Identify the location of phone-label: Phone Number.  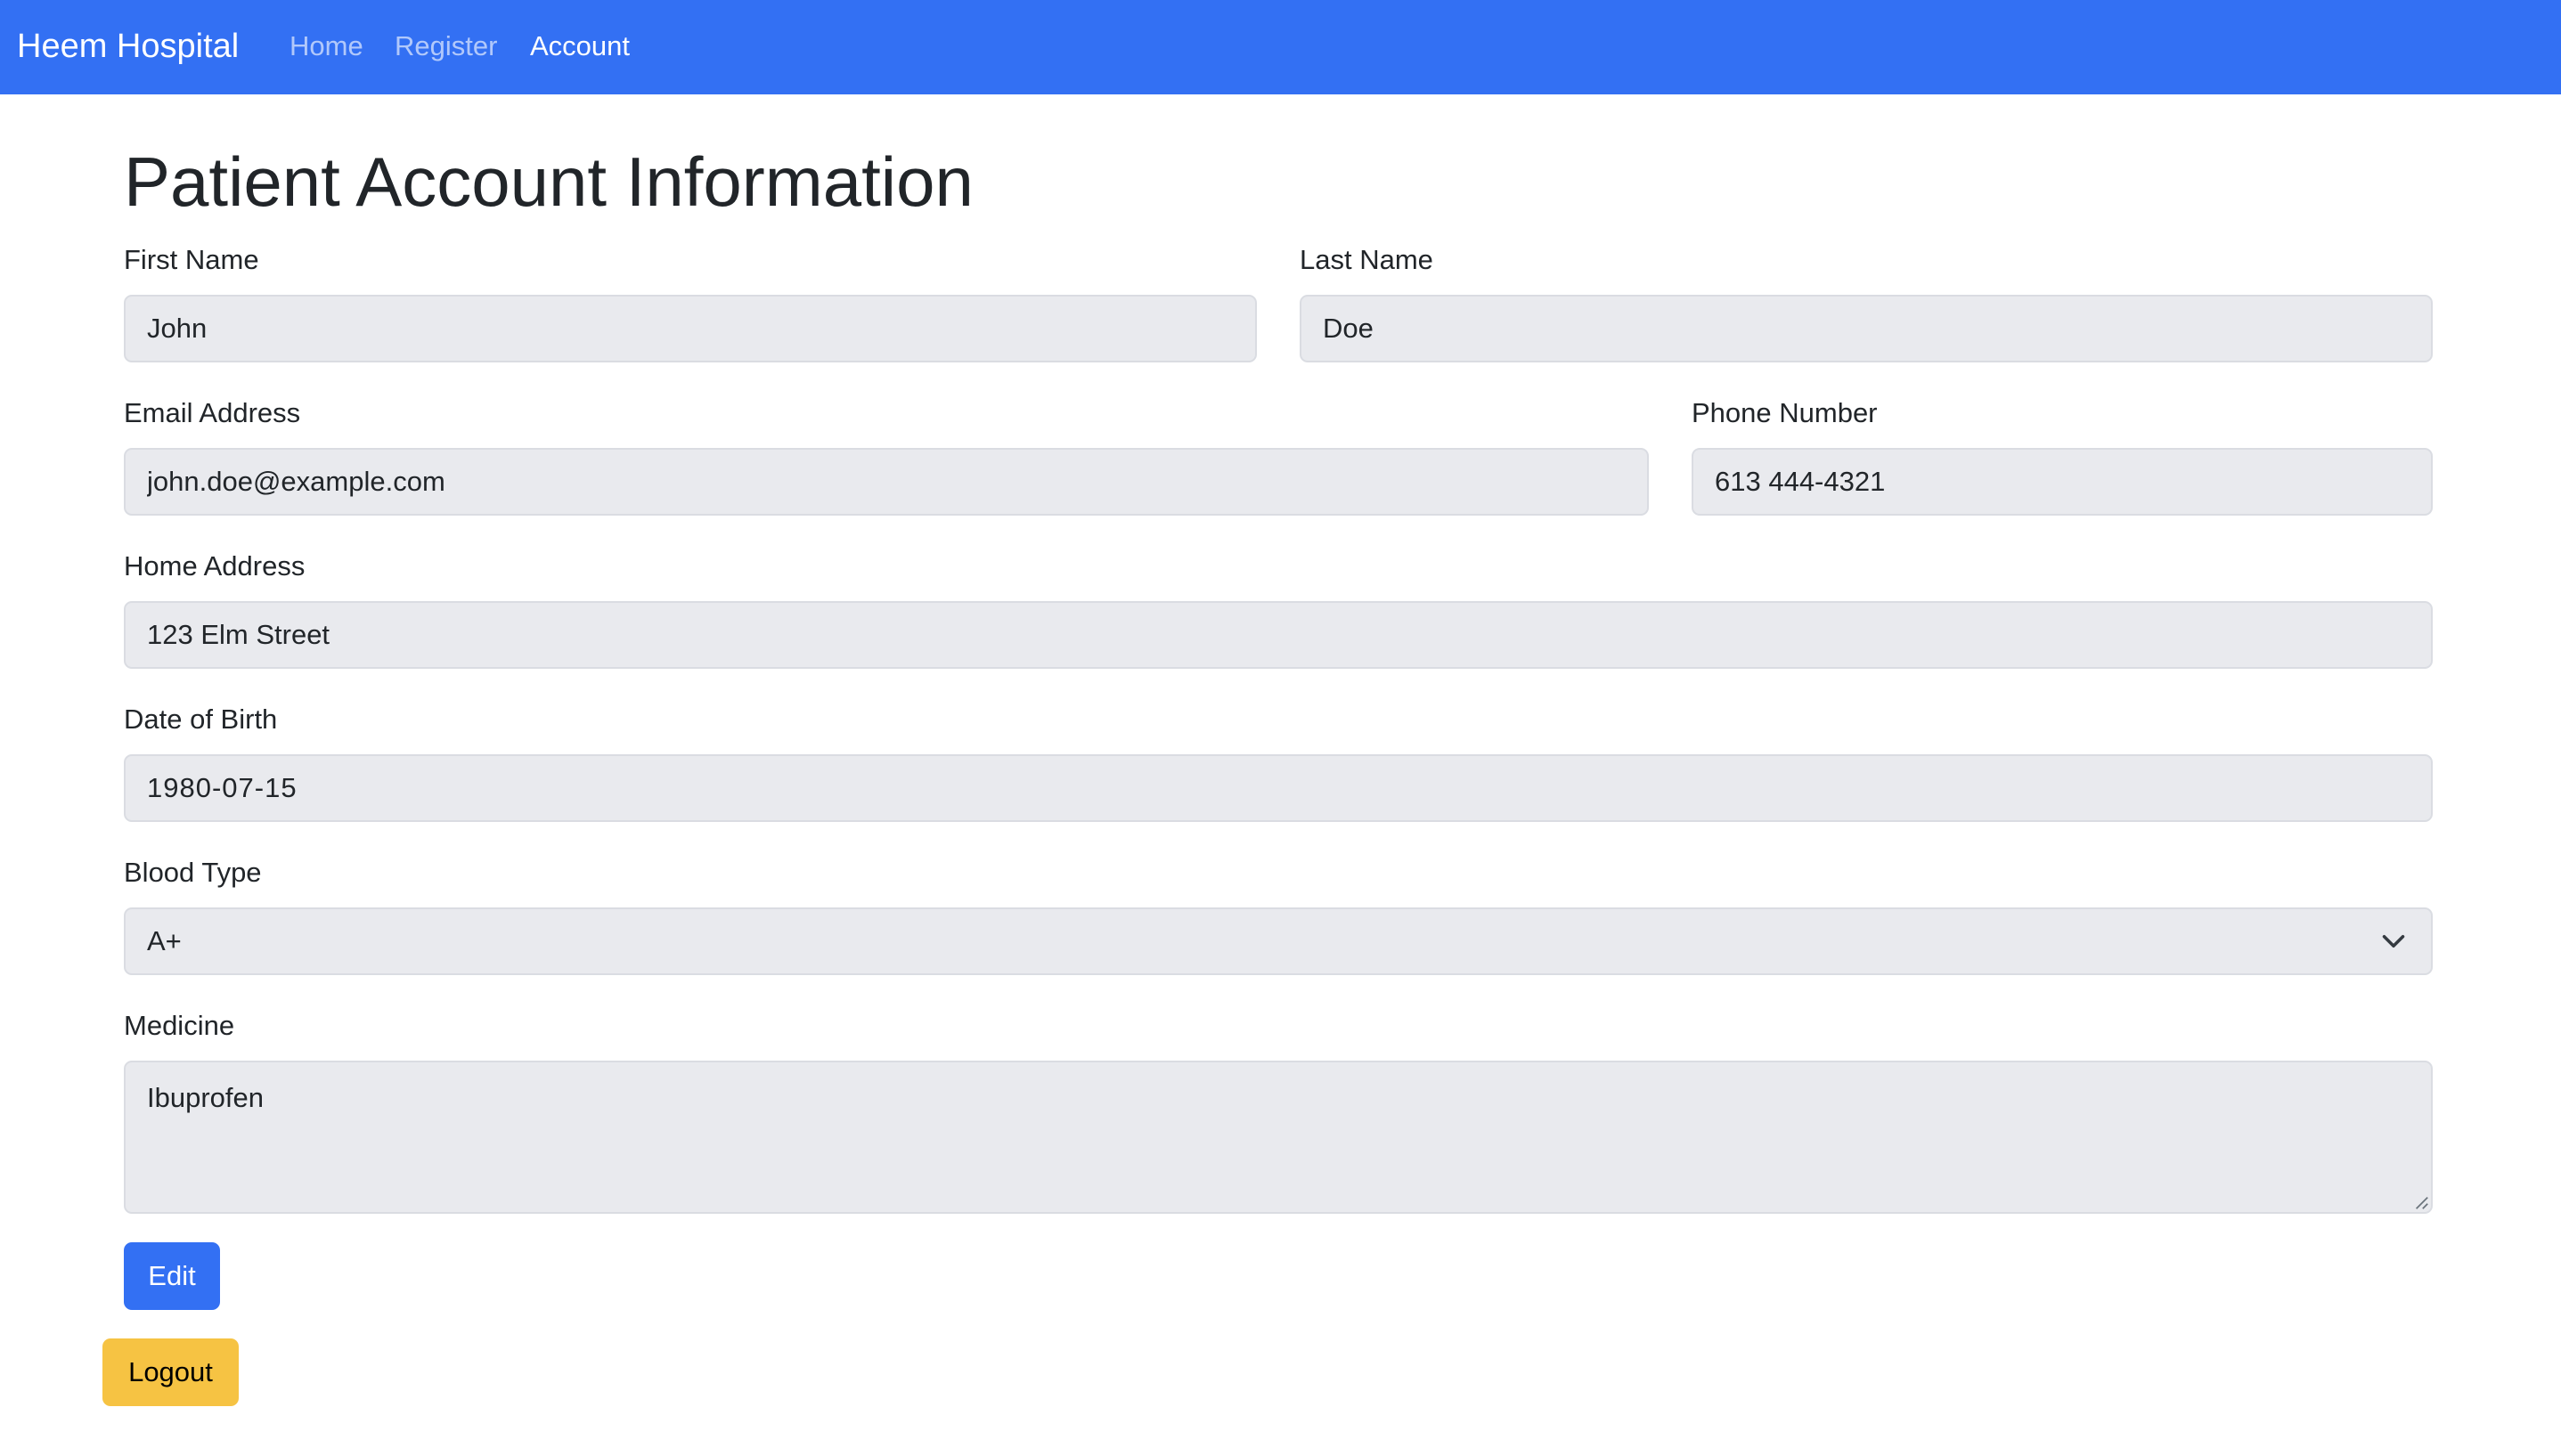
(1785, 412).